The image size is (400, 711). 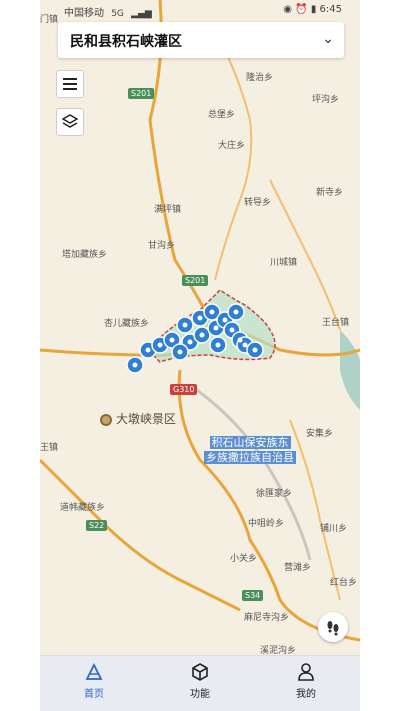 I want to click on tab-function: 功能, so click(x=200, y=681).